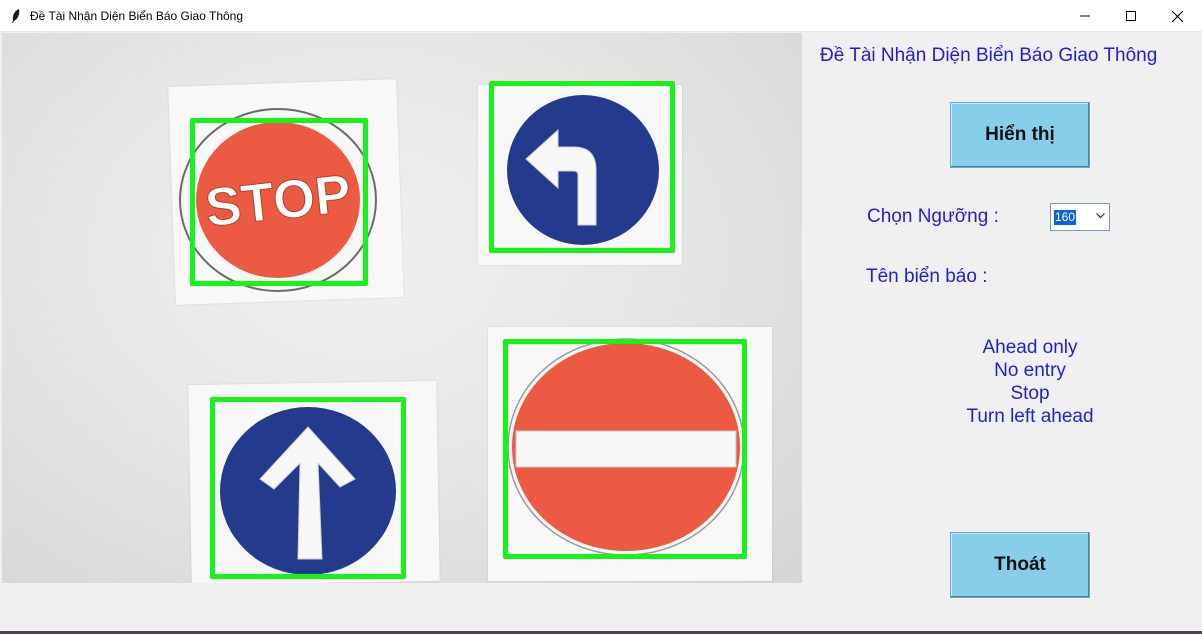 The image size is (1202, 634). I want to click on threshold-value: 160, so click(1065, 217).